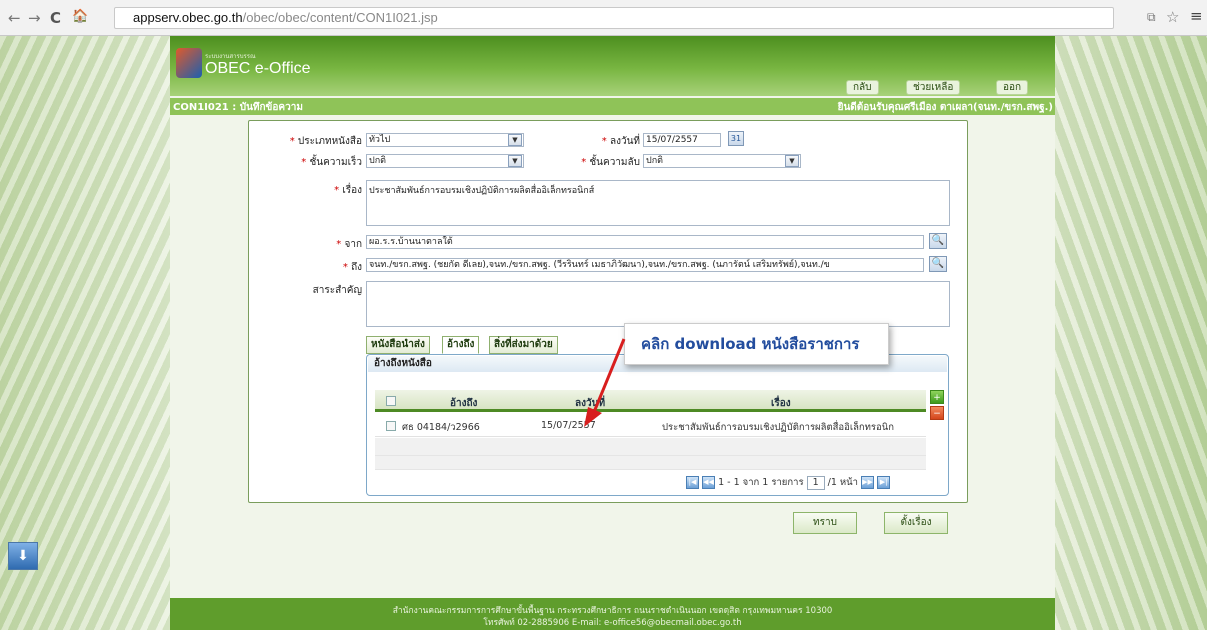  What do you see at coordinates (391, 426) in the screenshot?
I see `row-checkbox` at bounding box center [391, 426].